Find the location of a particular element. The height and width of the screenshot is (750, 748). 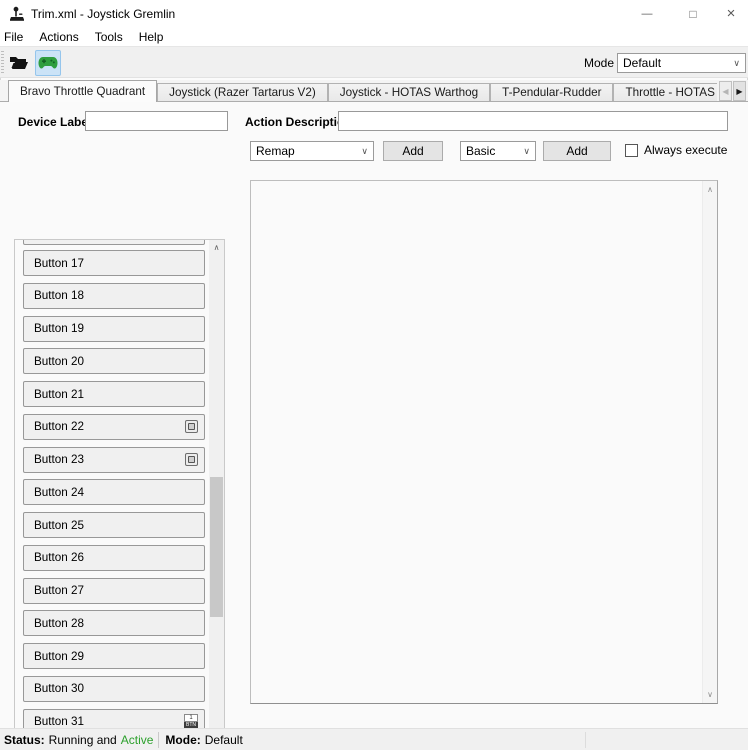

input-button-row: Button 28 is located at coordinates (114, 623).